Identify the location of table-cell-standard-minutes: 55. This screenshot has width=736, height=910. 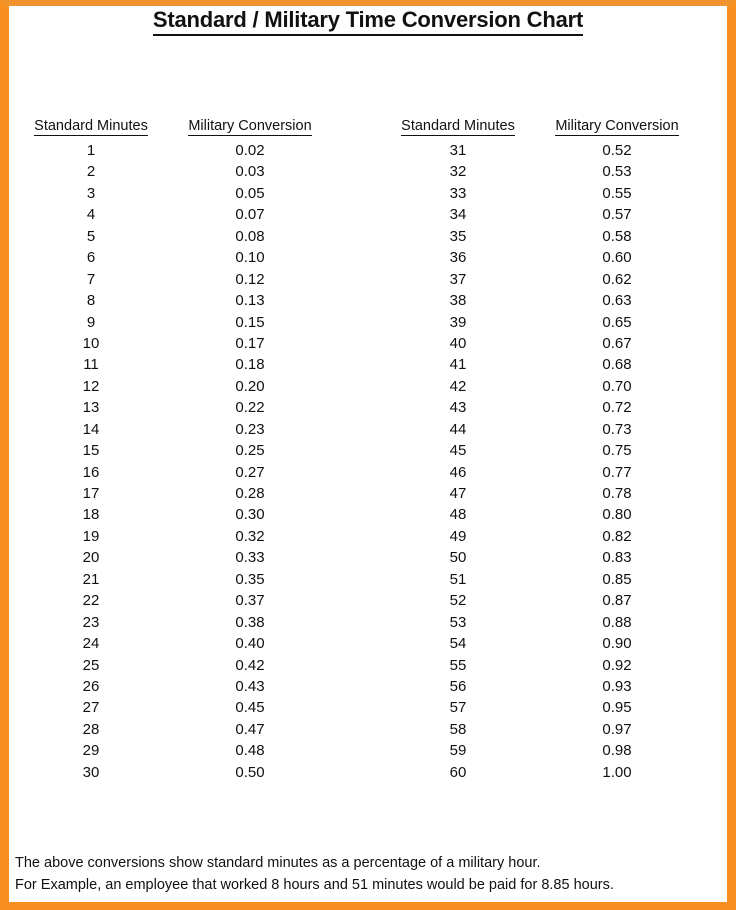
(458, 665).